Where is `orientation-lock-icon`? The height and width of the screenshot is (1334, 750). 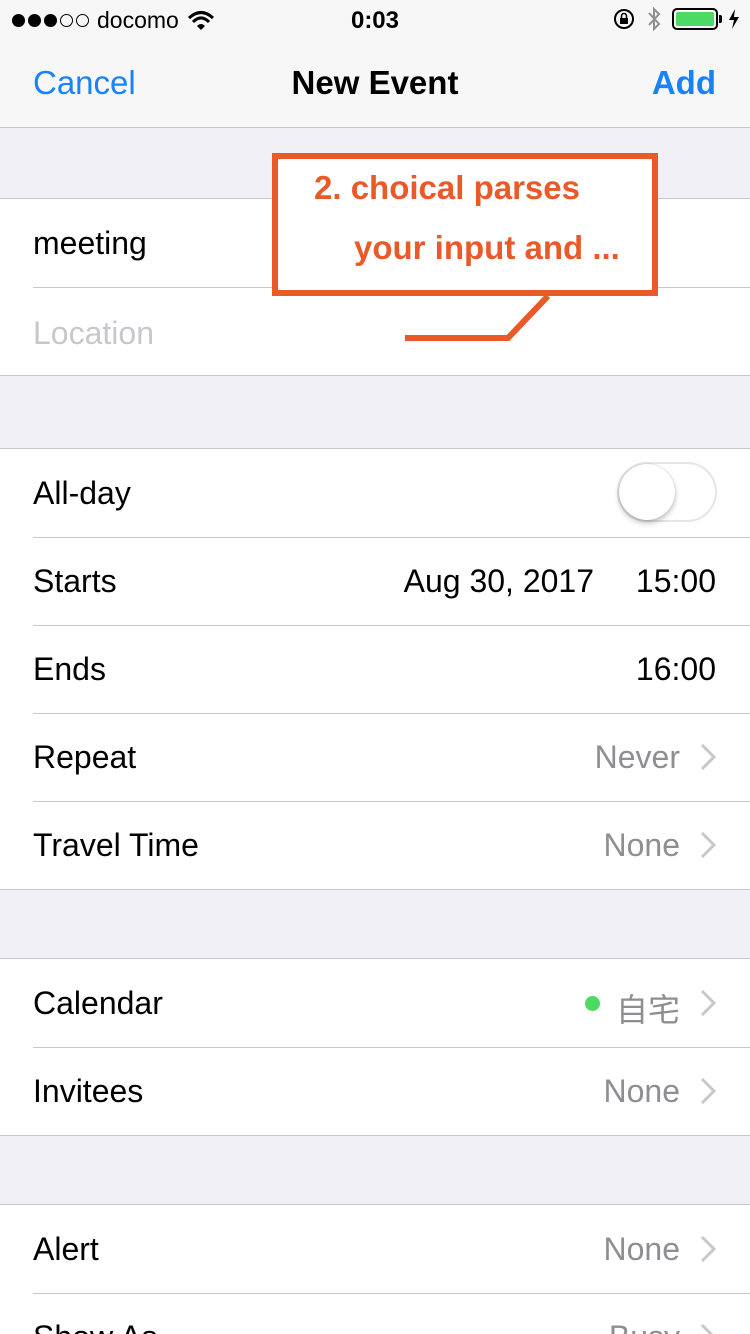
orientation-lock-icon is located at coordinates (624, 19).